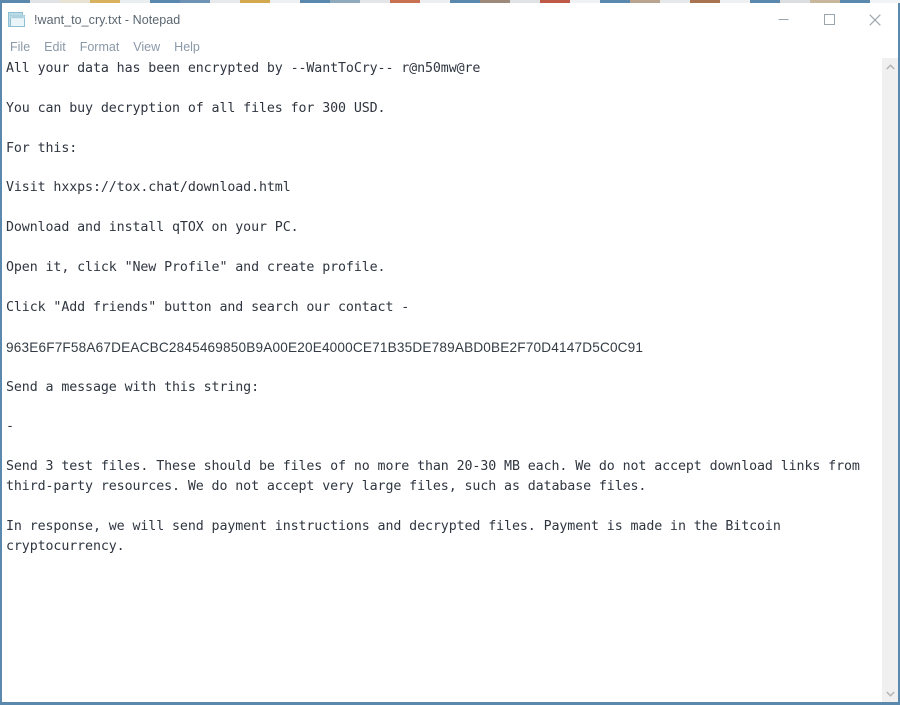  I want to click on maximize-icon, so click(829, 19).